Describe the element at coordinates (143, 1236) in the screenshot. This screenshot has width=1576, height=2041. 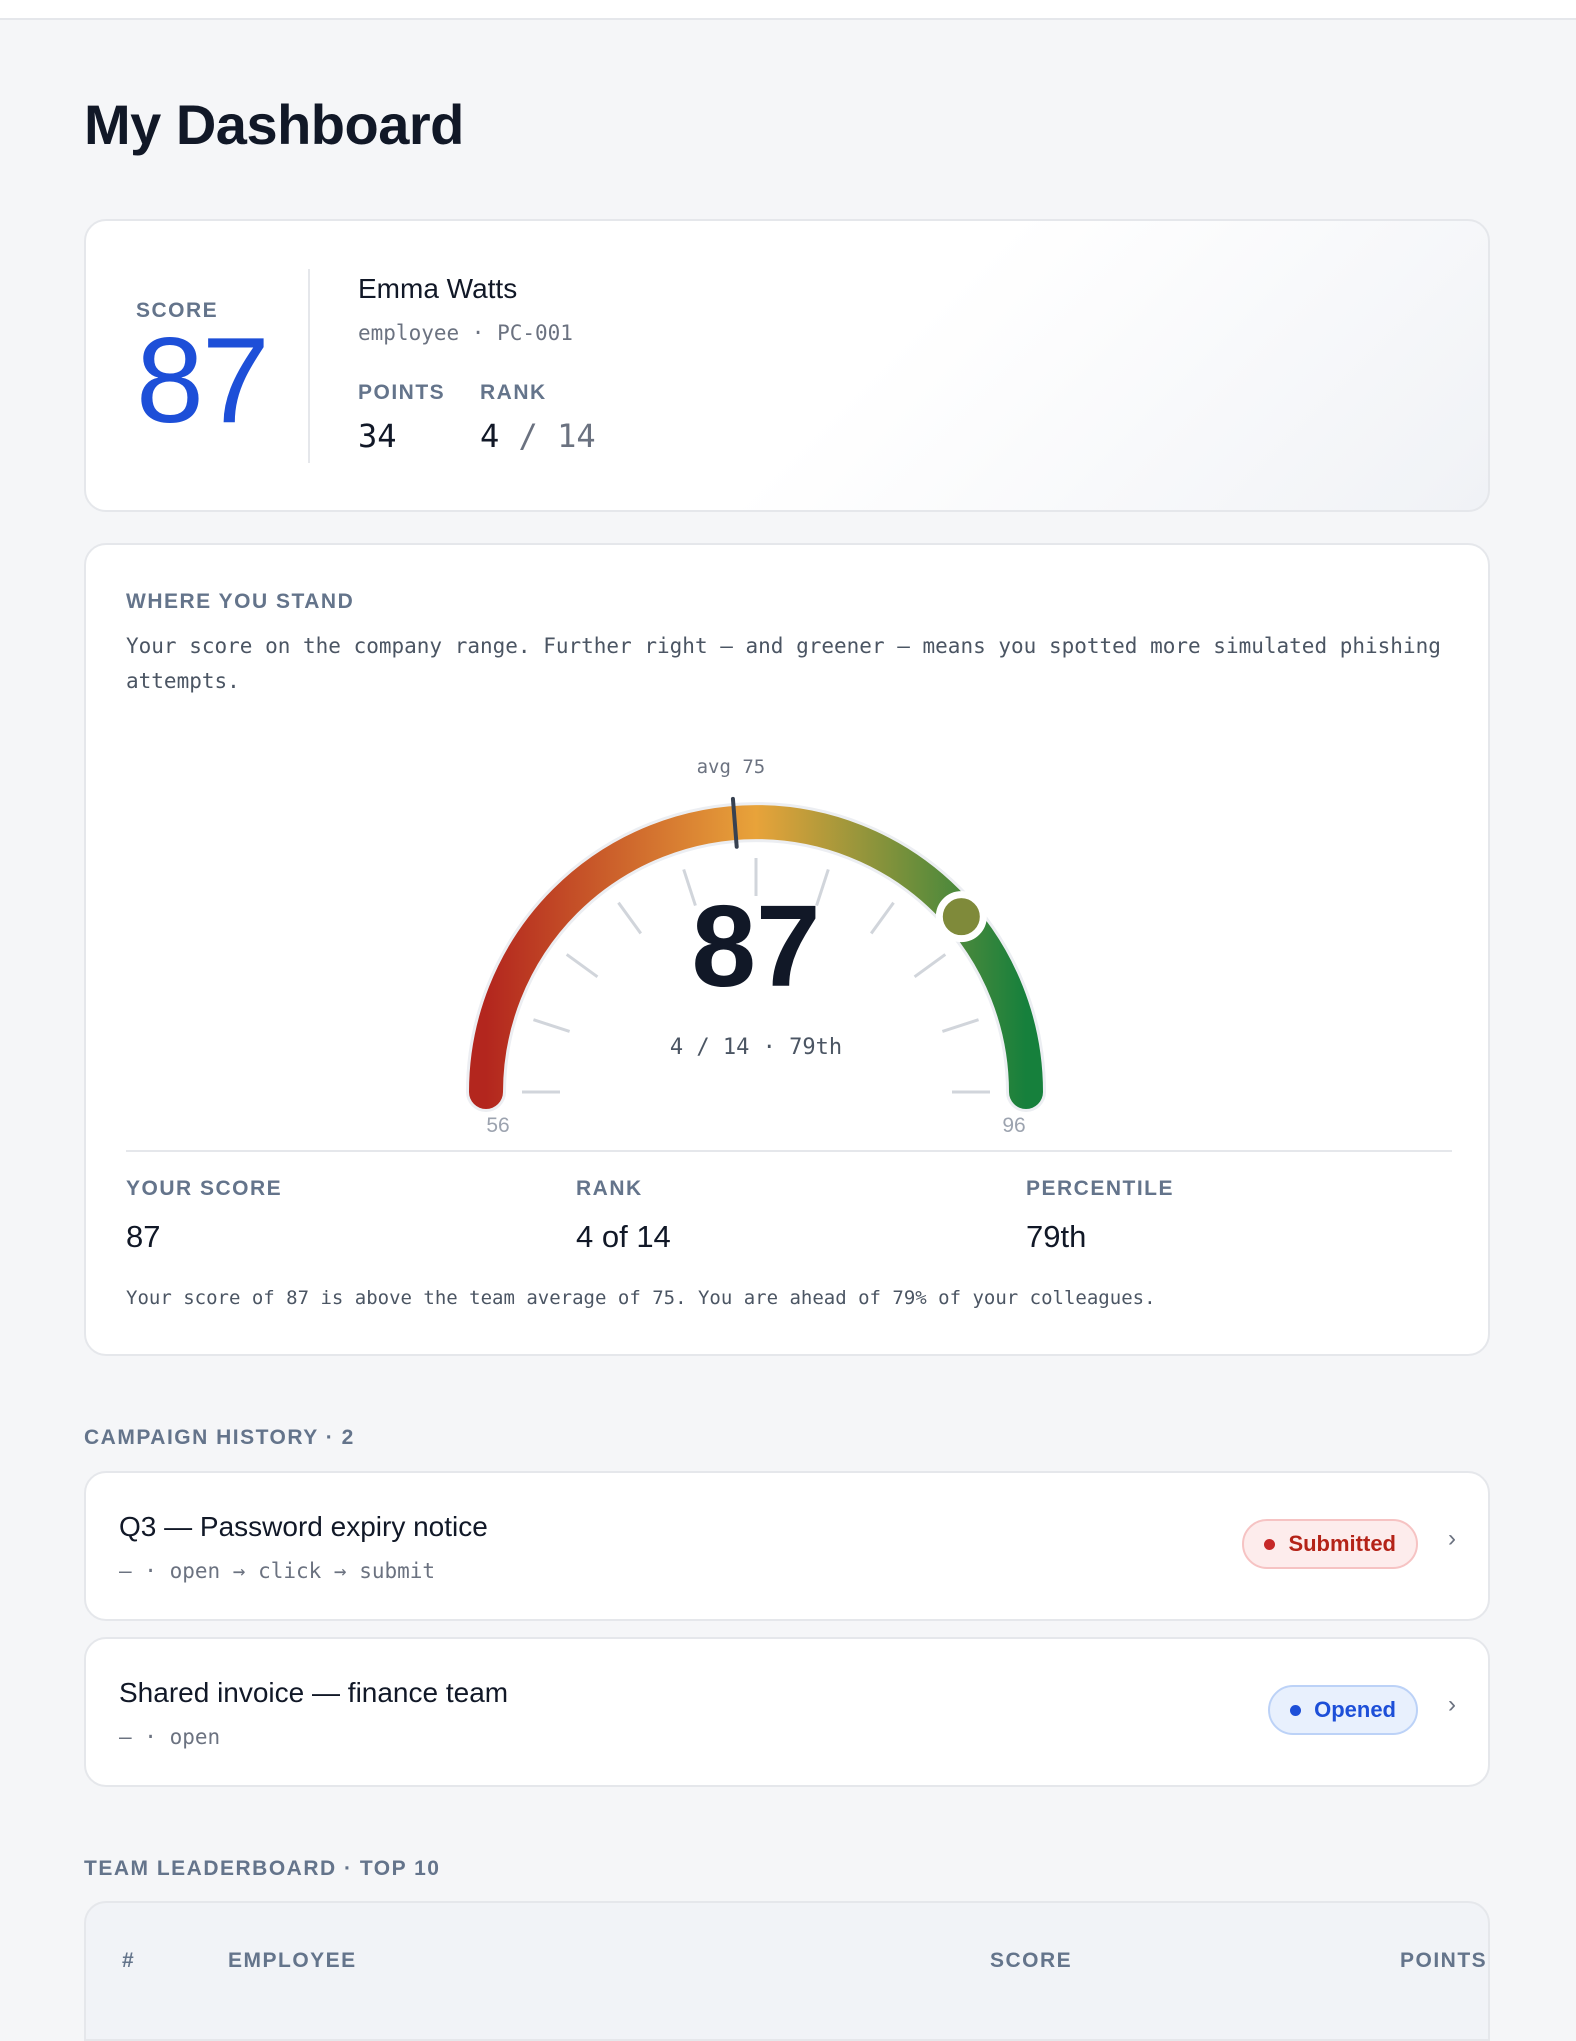
I see `stat-value: 87` at that location.